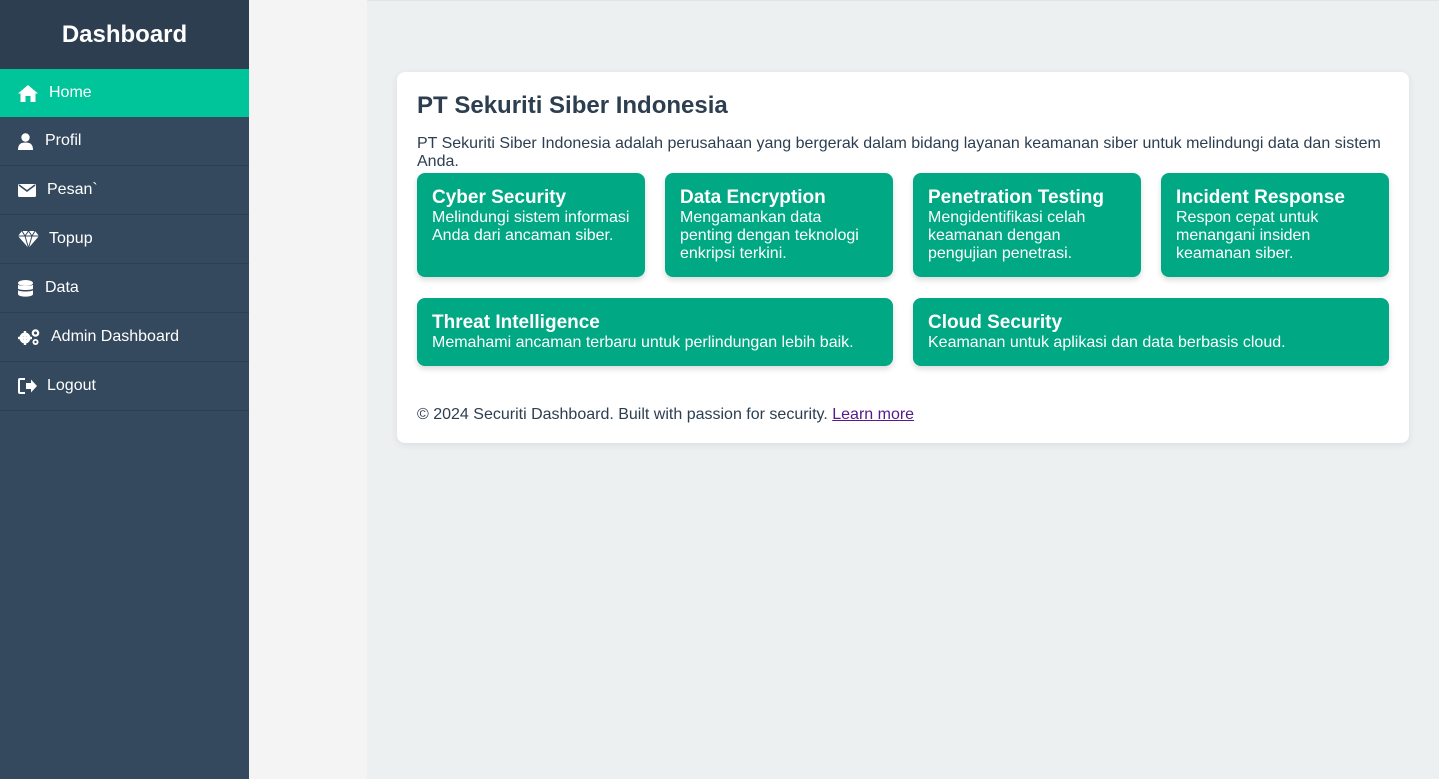 The image size is (1439, 779). What do you see at coordinates (516, 322) in the screenshot?
I see `service-title: Threat Intelligence` at bounding box center [516, 322].